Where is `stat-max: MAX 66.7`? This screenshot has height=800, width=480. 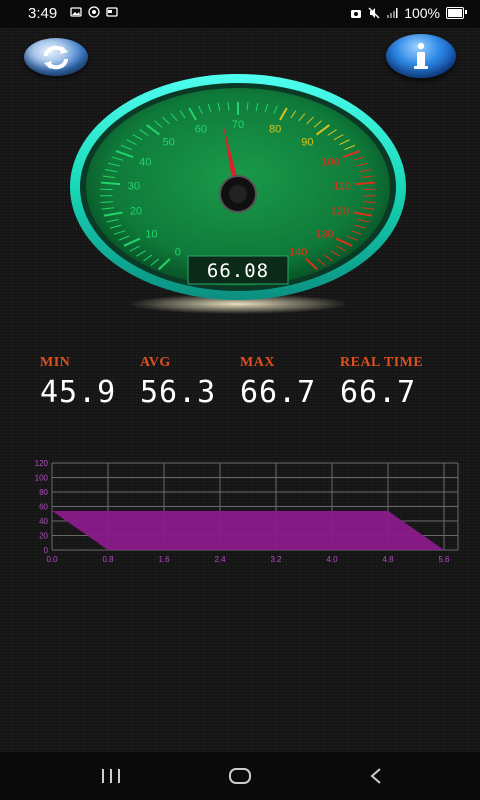 stat-max: MAX 66.7 is located at coordinates (278, 382).